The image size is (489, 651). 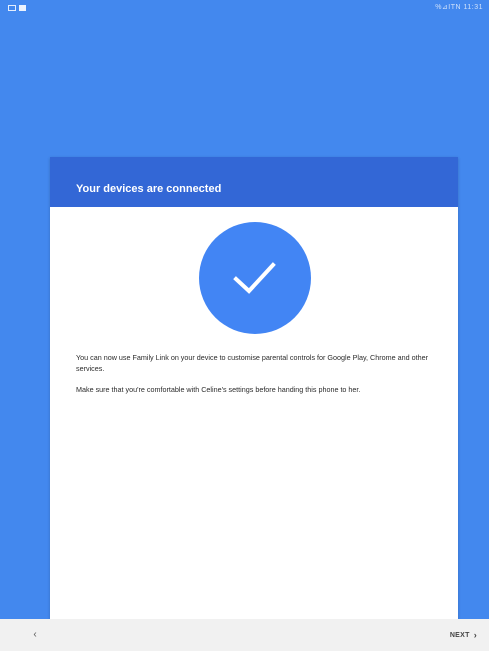 What do you see at coordinates (244, 635) in the screenshot?
I see `bottom-navigation-bar: ‹ NEXT ›` at bounding box center [244, 635].